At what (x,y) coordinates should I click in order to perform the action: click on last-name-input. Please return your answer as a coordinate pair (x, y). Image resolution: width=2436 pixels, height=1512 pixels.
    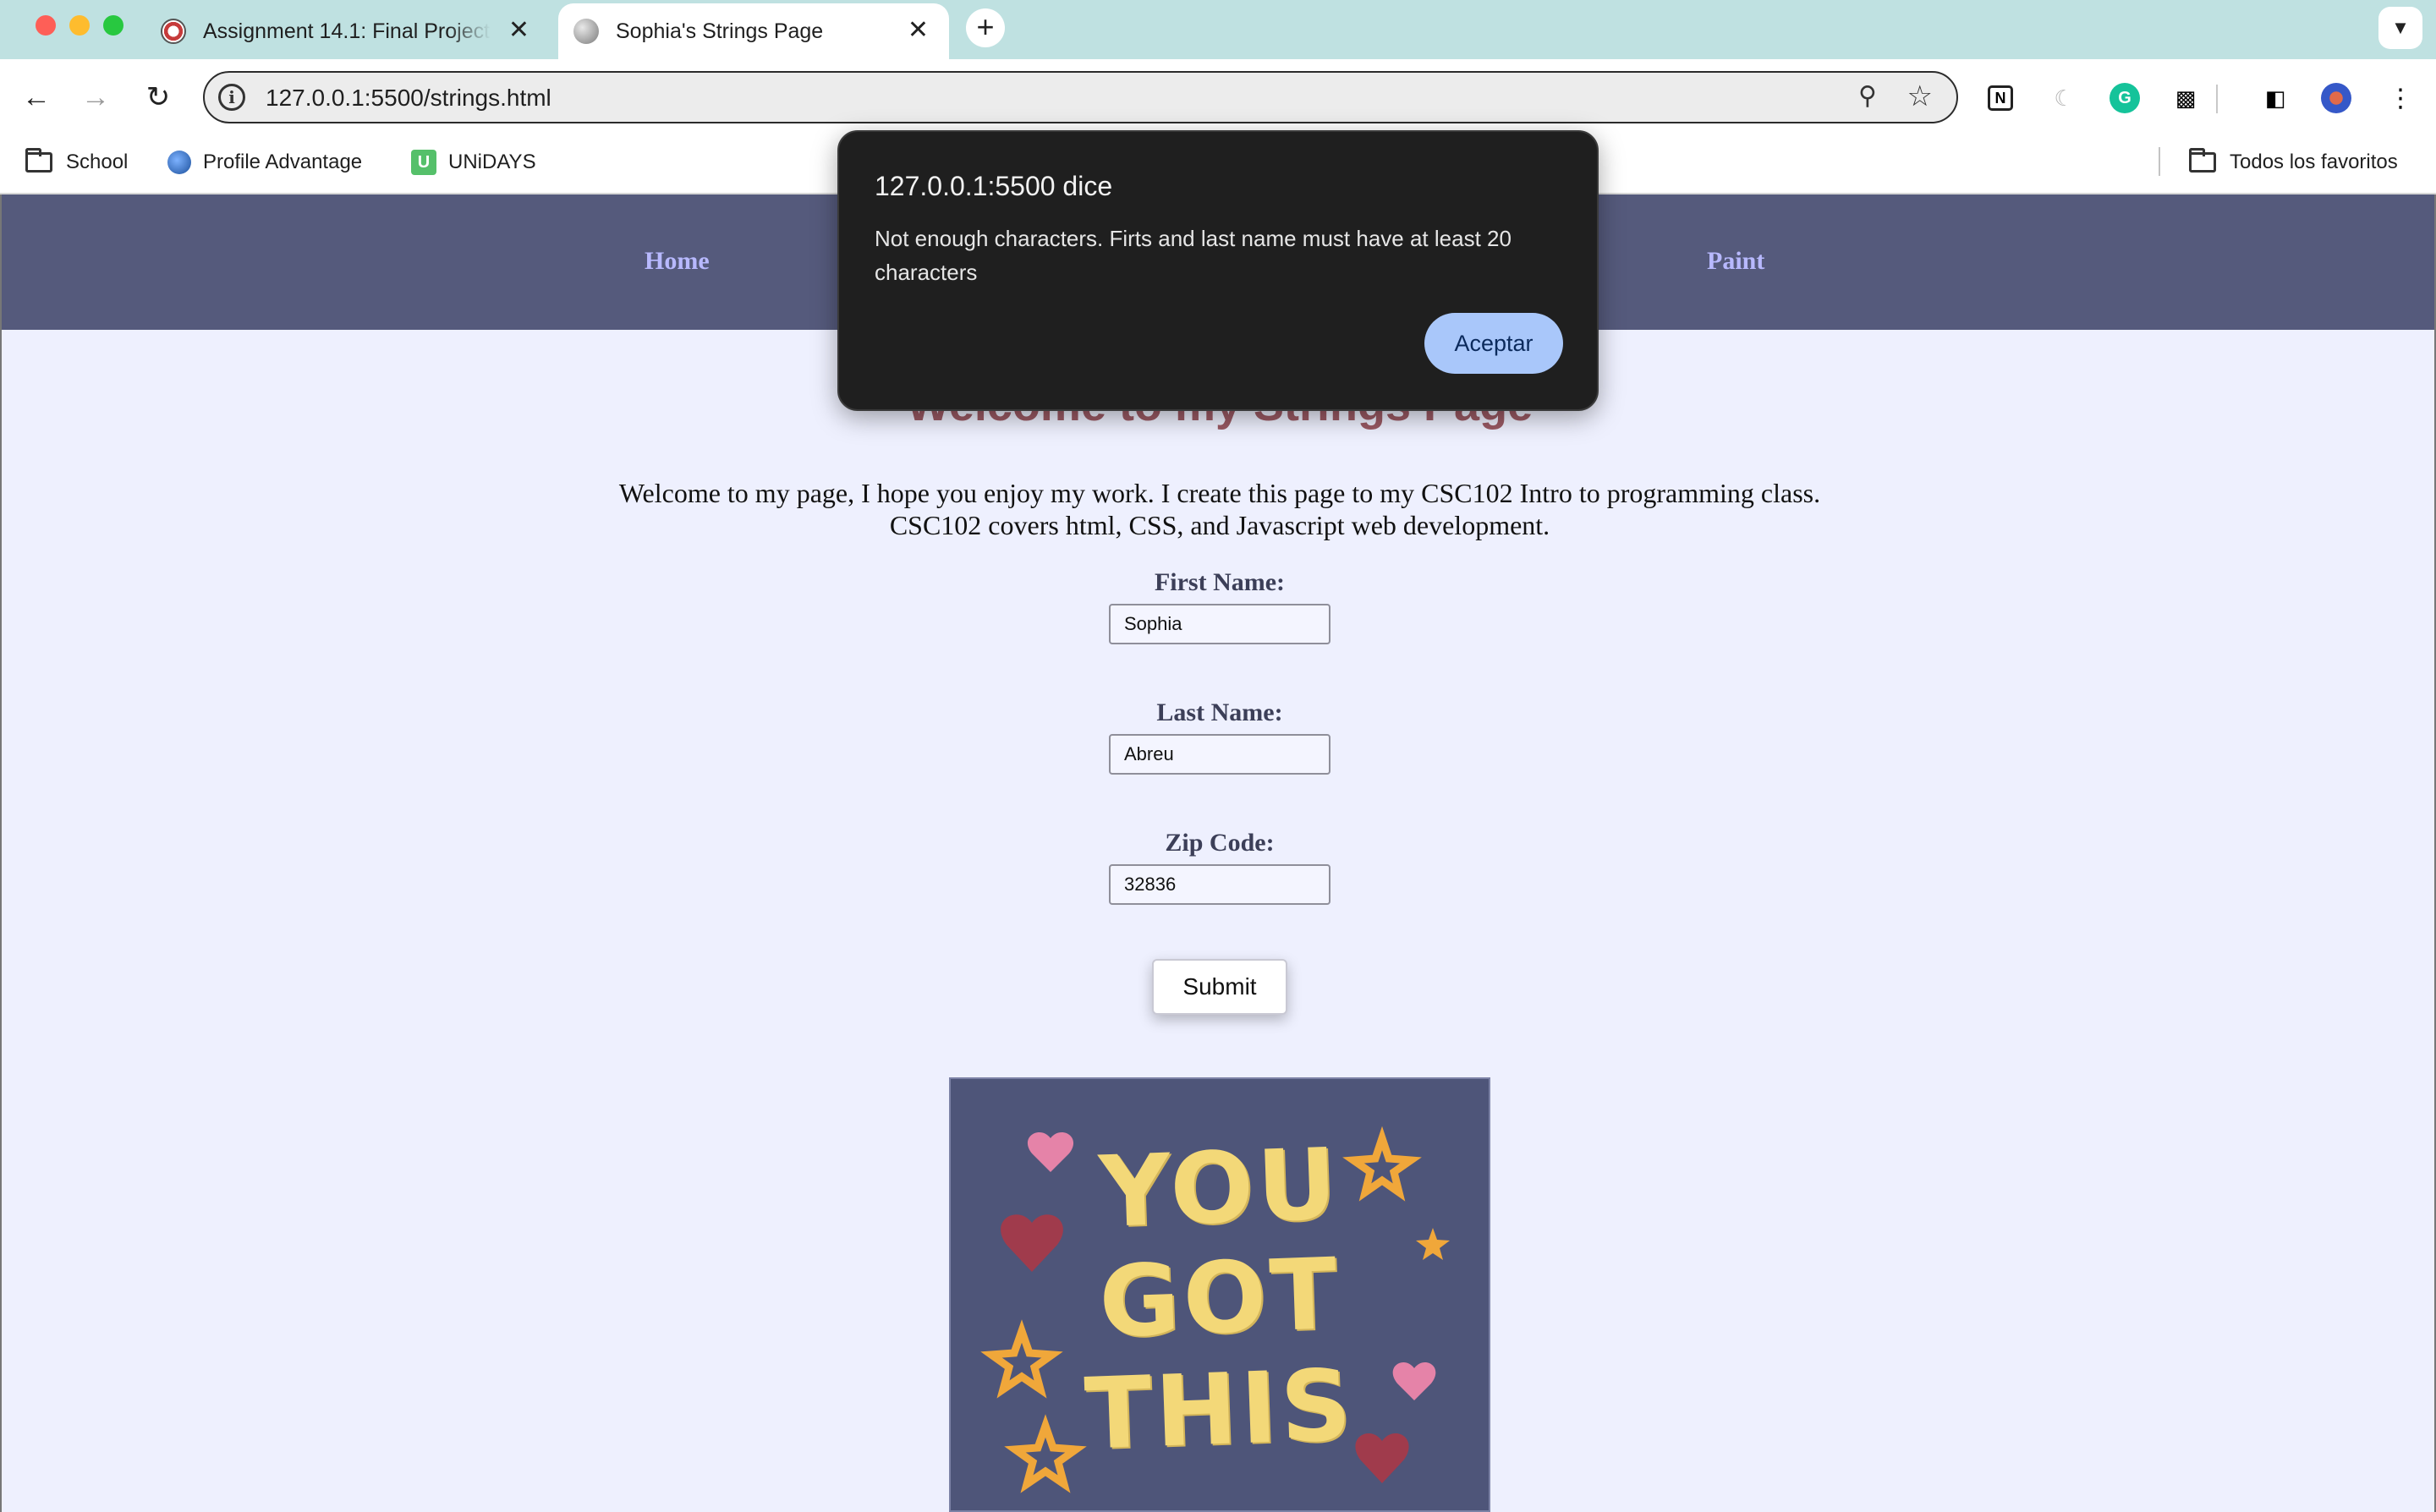
    Looking at the image, I should click on (1220, 754).